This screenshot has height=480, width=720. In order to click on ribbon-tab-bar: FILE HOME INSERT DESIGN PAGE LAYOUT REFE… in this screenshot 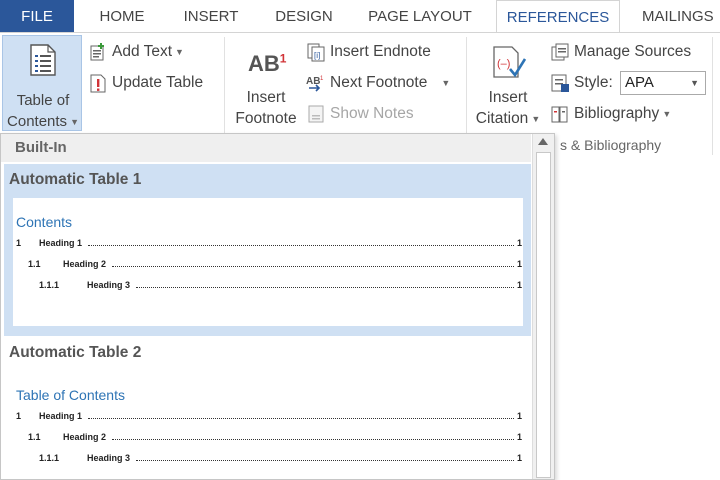, I will do `click(360, 17)`.